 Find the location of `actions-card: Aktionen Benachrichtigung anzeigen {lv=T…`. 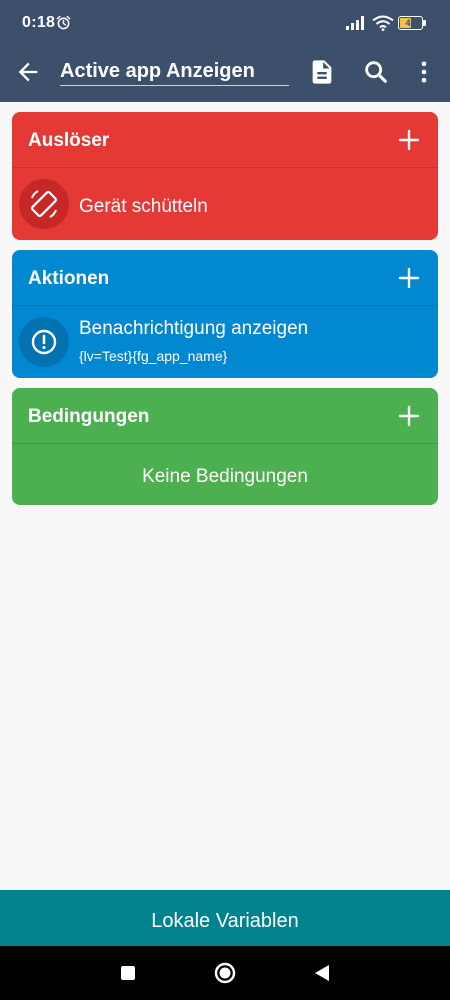

actions-card: Aktionen Benachrichtigung anzeigen {lv=T… is located at coordinates (225, 314).